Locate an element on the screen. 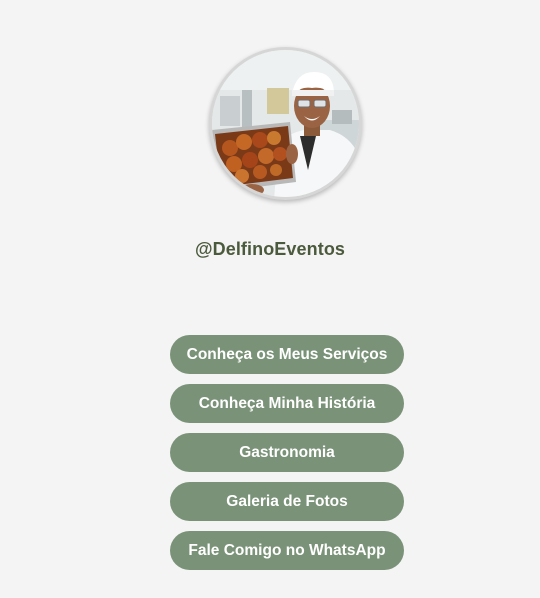  profile-photo is located at coordinates (285, 123).